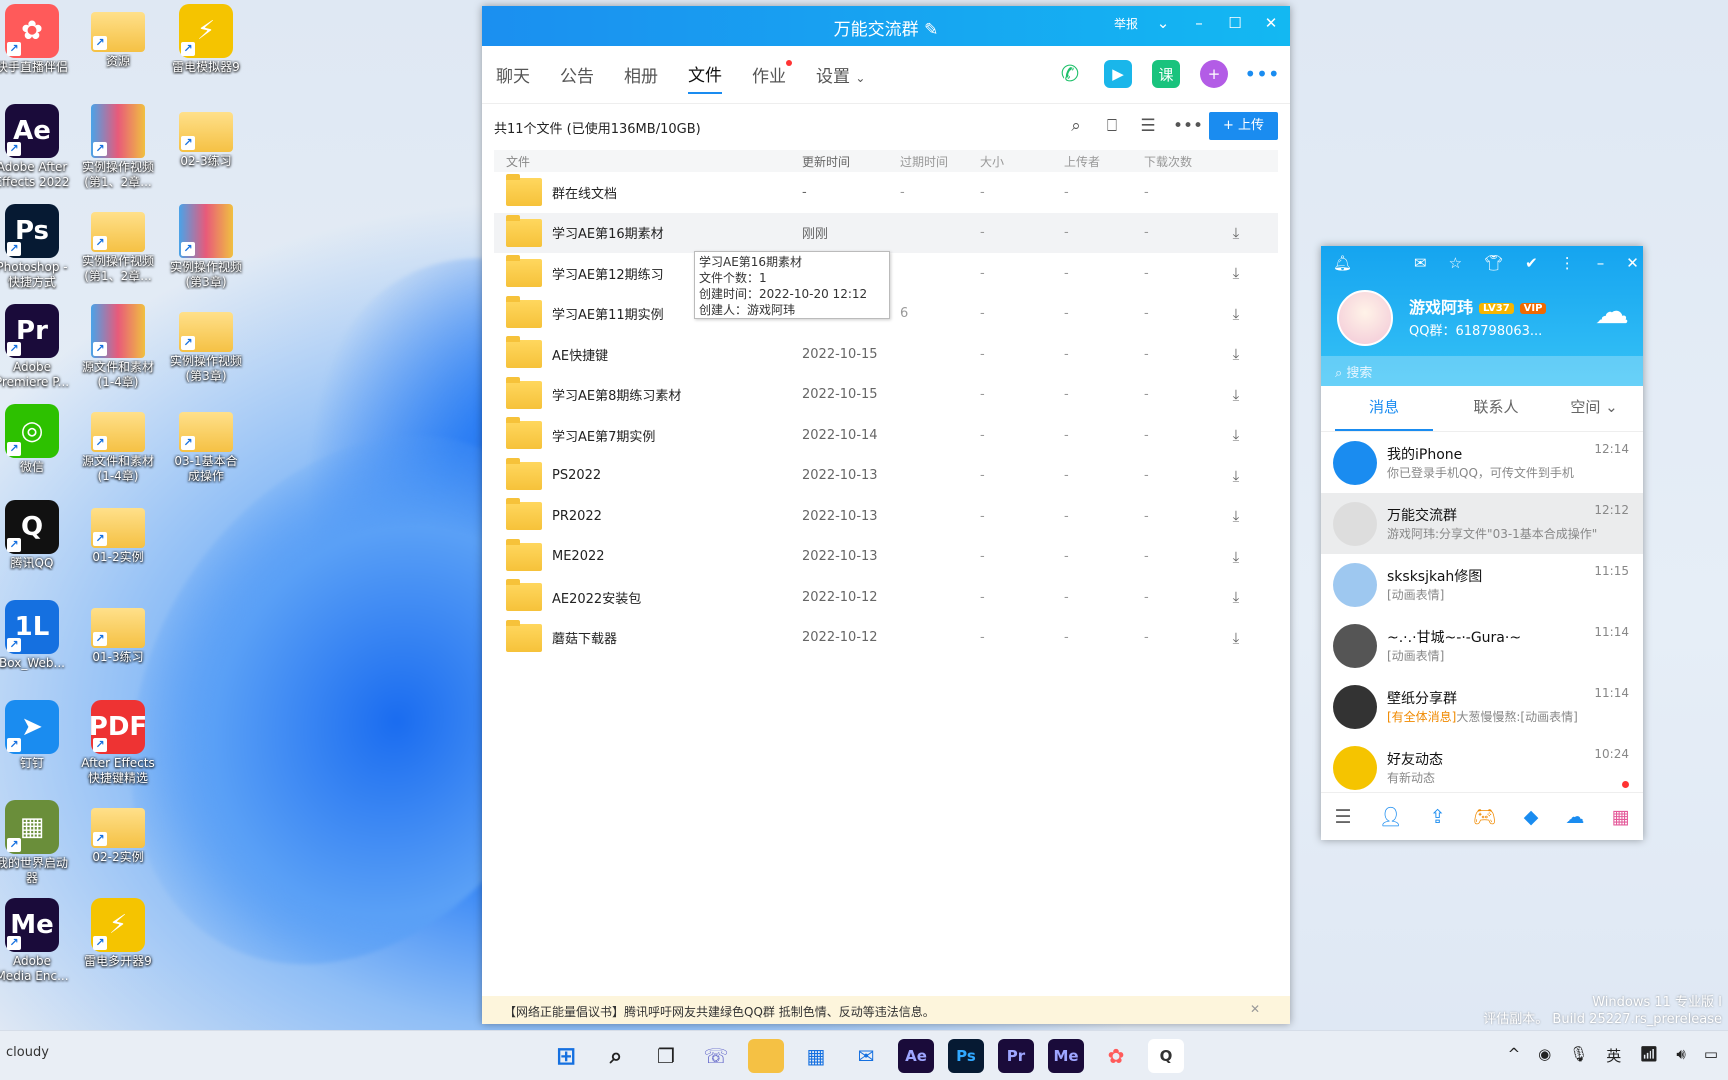 The width and height of the screenshot is (1728, 1080). Describe the element at coordinates (1243, 126) in the screenshot. I see `upload-button: + 上传` at that location.